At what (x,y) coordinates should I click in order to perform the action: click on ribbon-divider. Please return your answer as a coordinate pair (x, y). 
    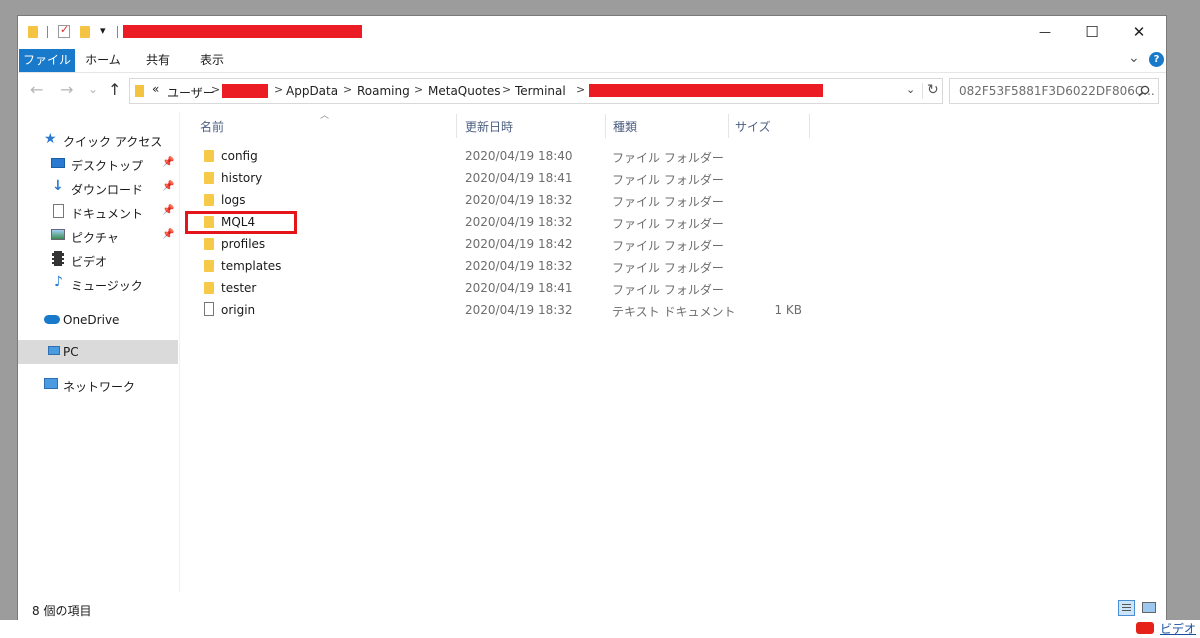
    Looking at the image, I should click on (592, 72).